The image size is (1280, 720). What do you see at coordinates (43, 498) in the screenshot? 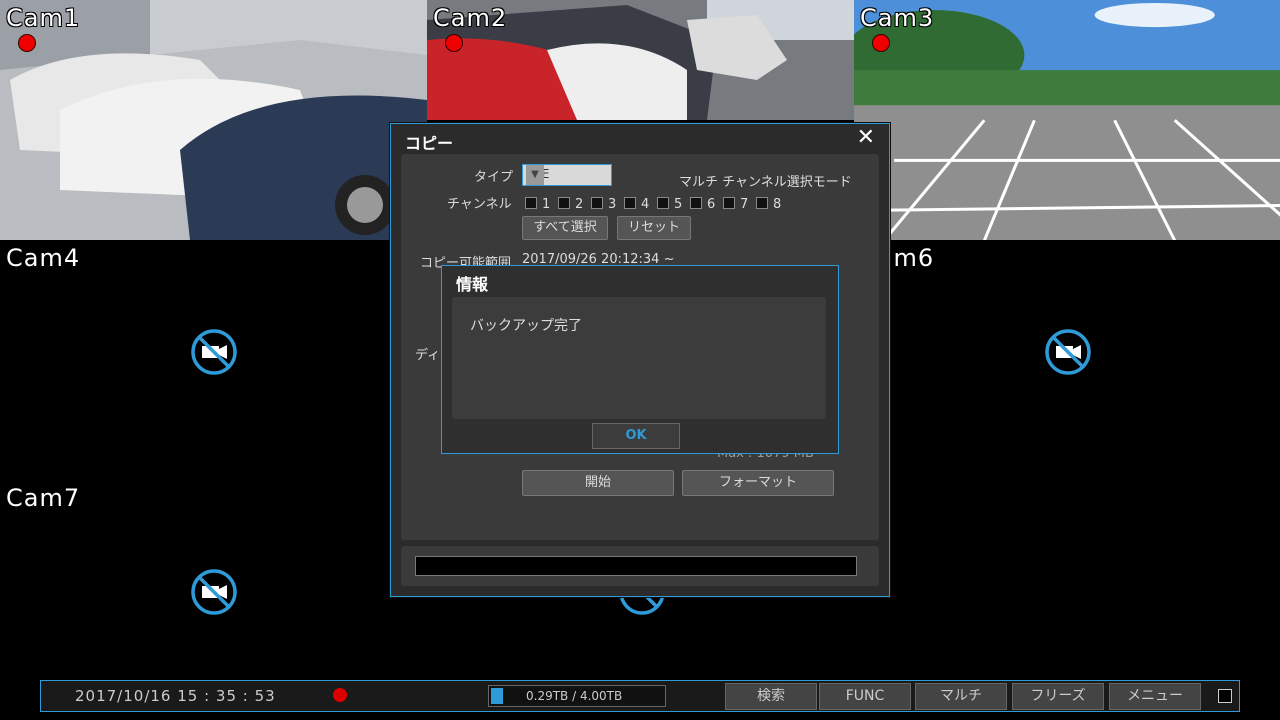
I see `camera-label: Cam7` at bounding box center [43, 498].